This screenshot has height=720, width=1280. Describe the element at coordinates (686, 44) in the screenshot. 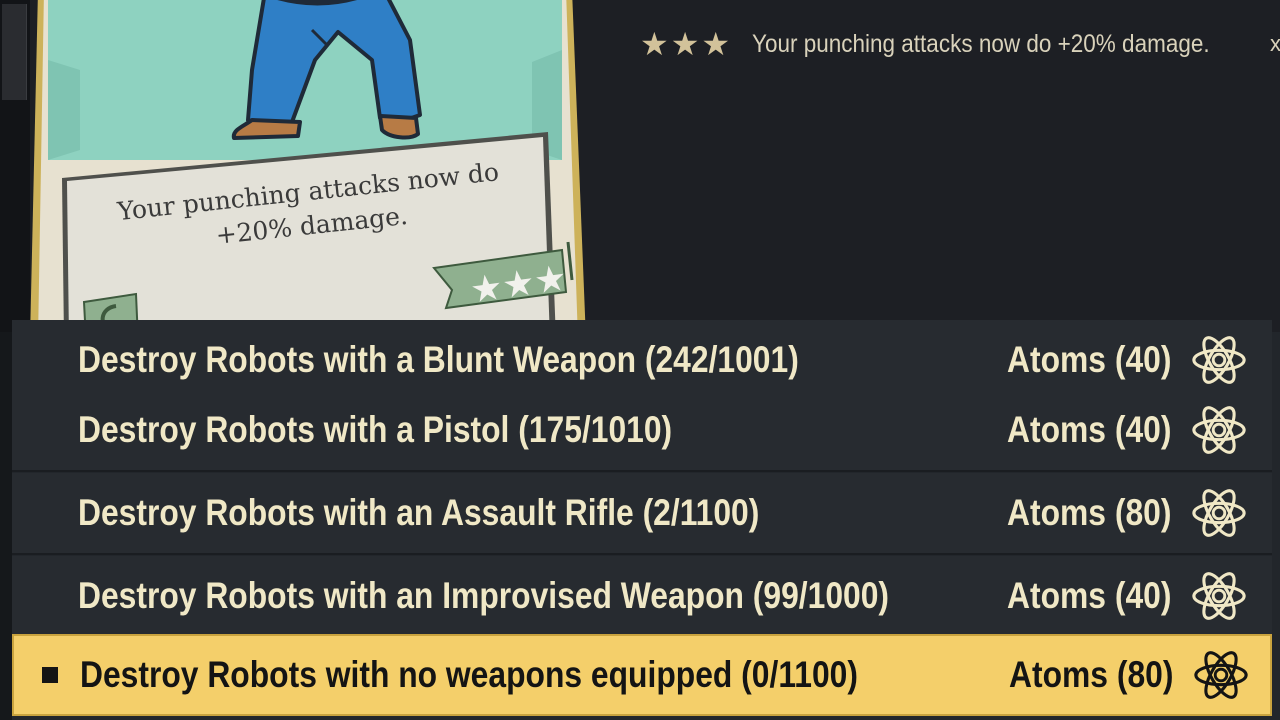

I see `perk-rank-stars-display: ★★★` at that location.